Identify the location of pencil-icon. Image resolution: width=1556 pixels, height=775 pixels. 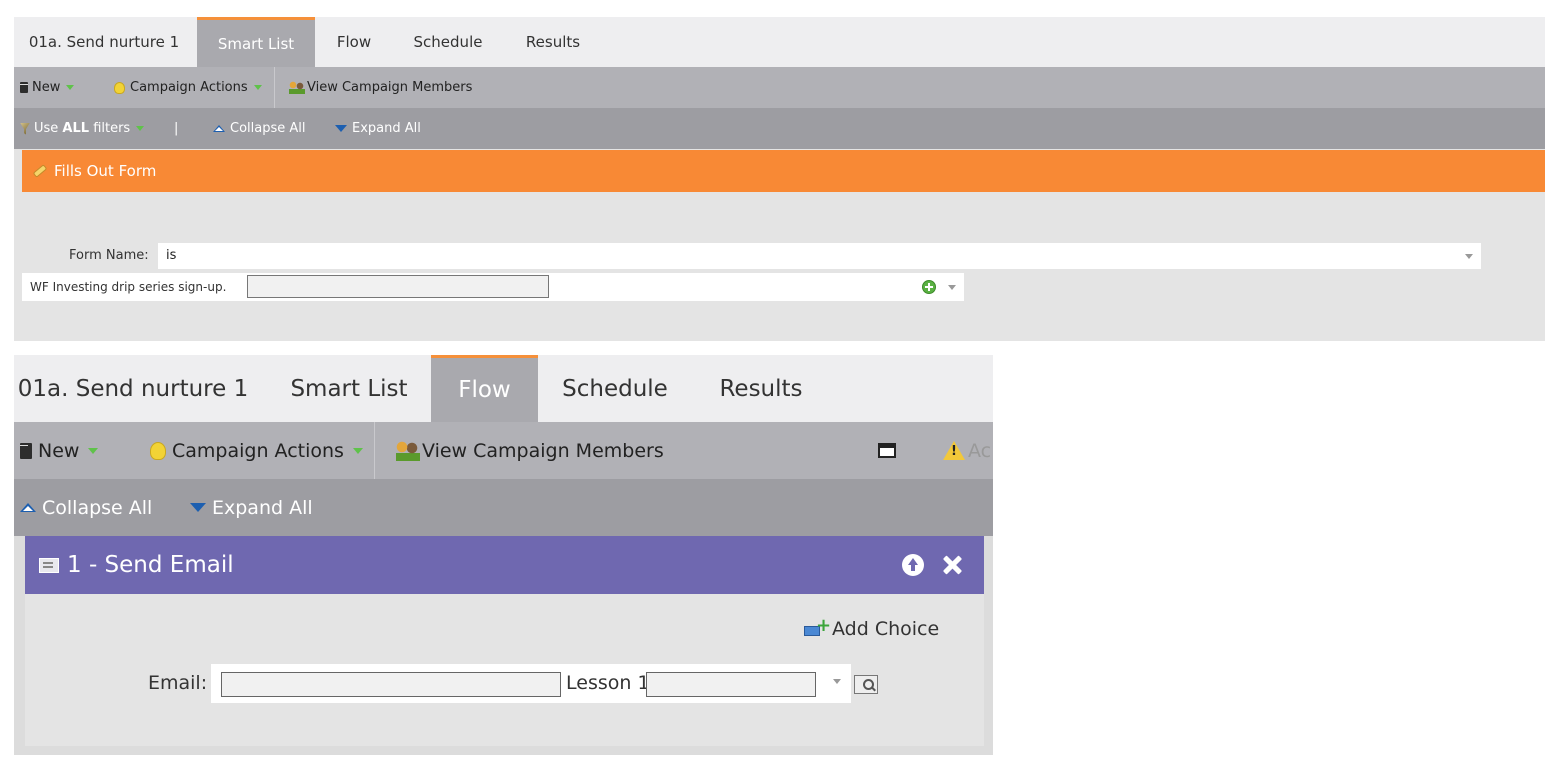
(40, 171).